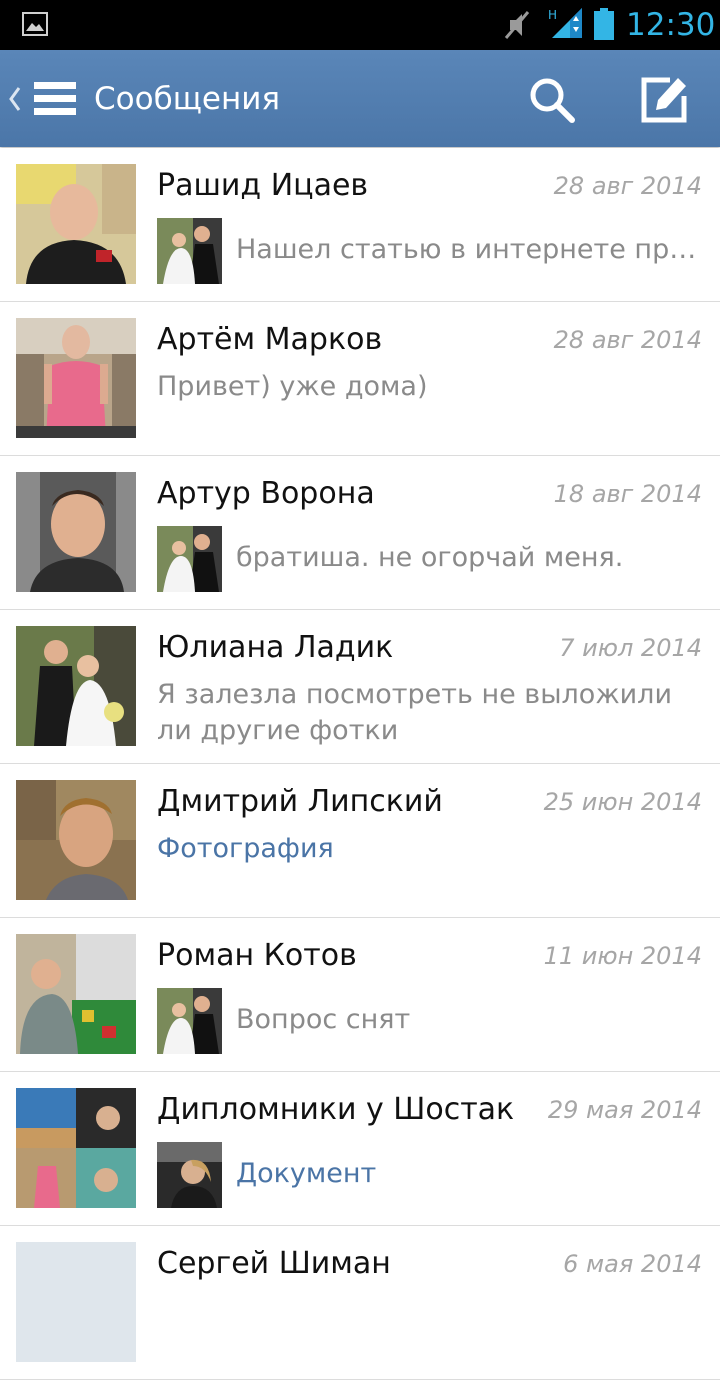 The height and width of the screenshot is (1380, 720). What do you see at coordinates (360, 995) in the screenshot?
I see `conversation-row: Роман Котов 11 июн 2014 Вопрос снят` at bounding box center [360, 995].